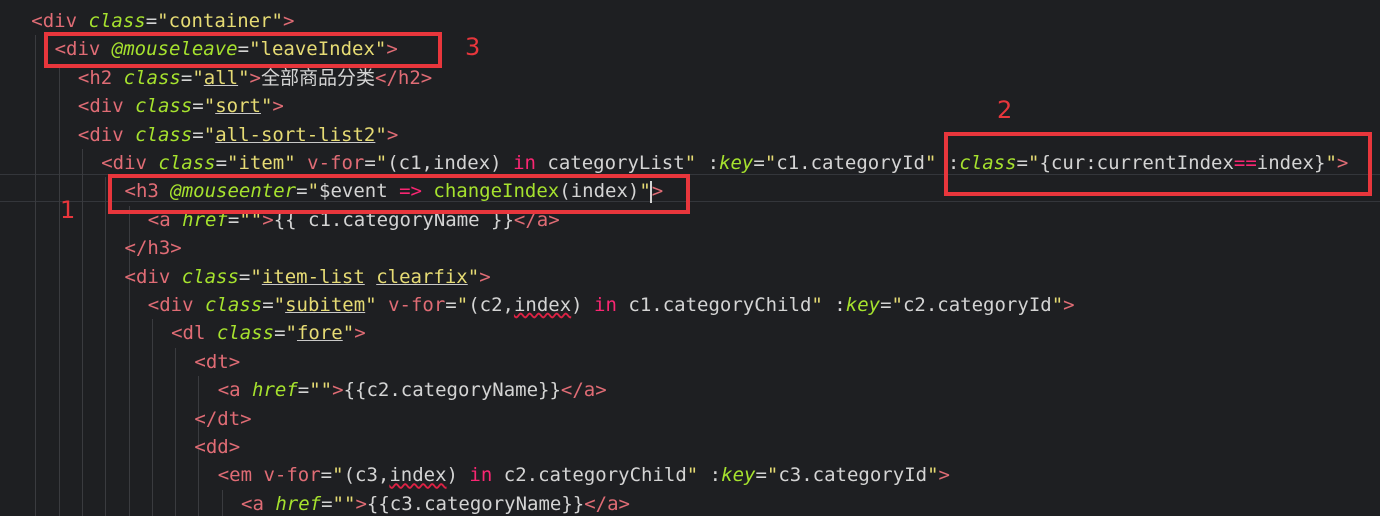  I want to click on code-line: <div class="all-sort-list2">, so click(238, 135).